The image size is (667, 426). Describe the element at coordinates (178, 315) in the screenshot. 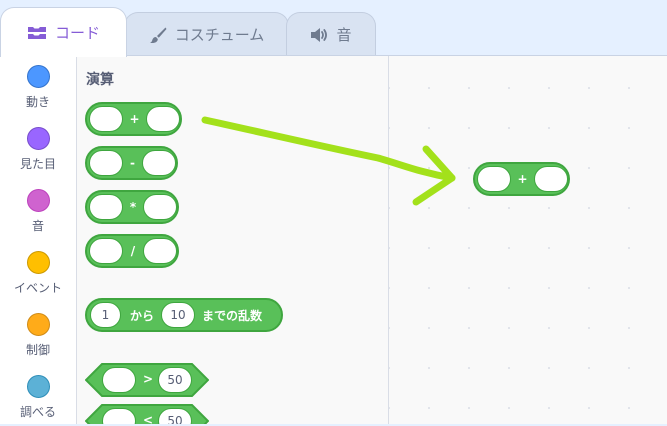

I see `random-to-input: 10` at that location.